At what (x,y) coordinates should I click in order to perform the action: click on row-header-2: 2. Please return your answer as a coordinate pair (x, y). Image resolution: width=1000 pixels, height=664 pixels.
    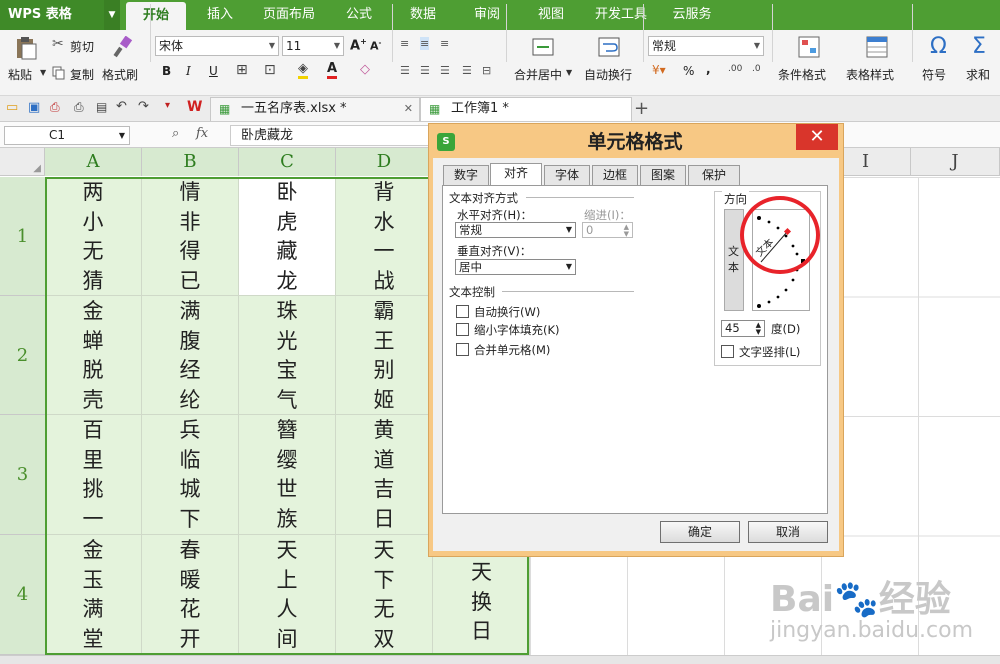
    Looking at the image, I should click on (22, 355).